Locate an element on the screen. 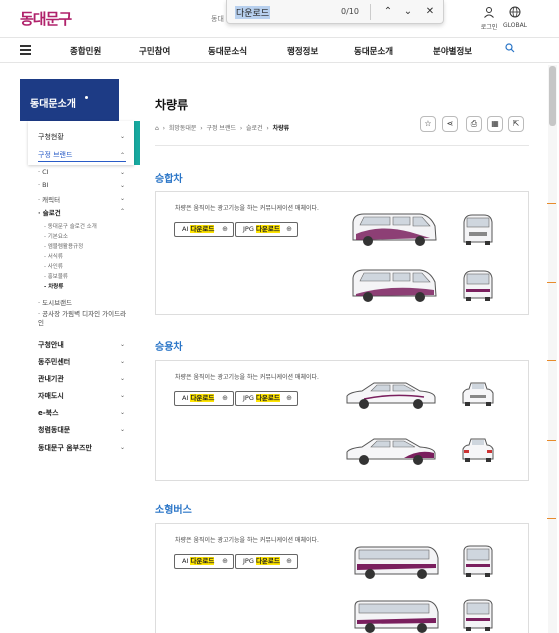  minibus-side-image is located at coordinates (396, 562).